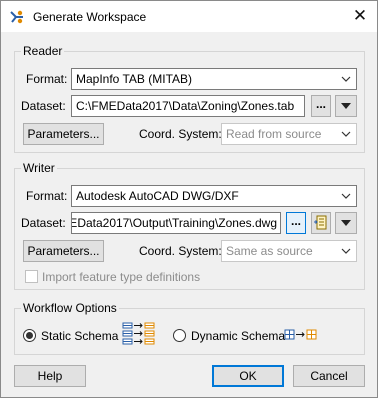 The width and height of the screenshot is (378, 398). What do you see at coordinates (39, 168) in the screenshot?
I see `writer-legend: Writer` at bounding box center [39, 168].